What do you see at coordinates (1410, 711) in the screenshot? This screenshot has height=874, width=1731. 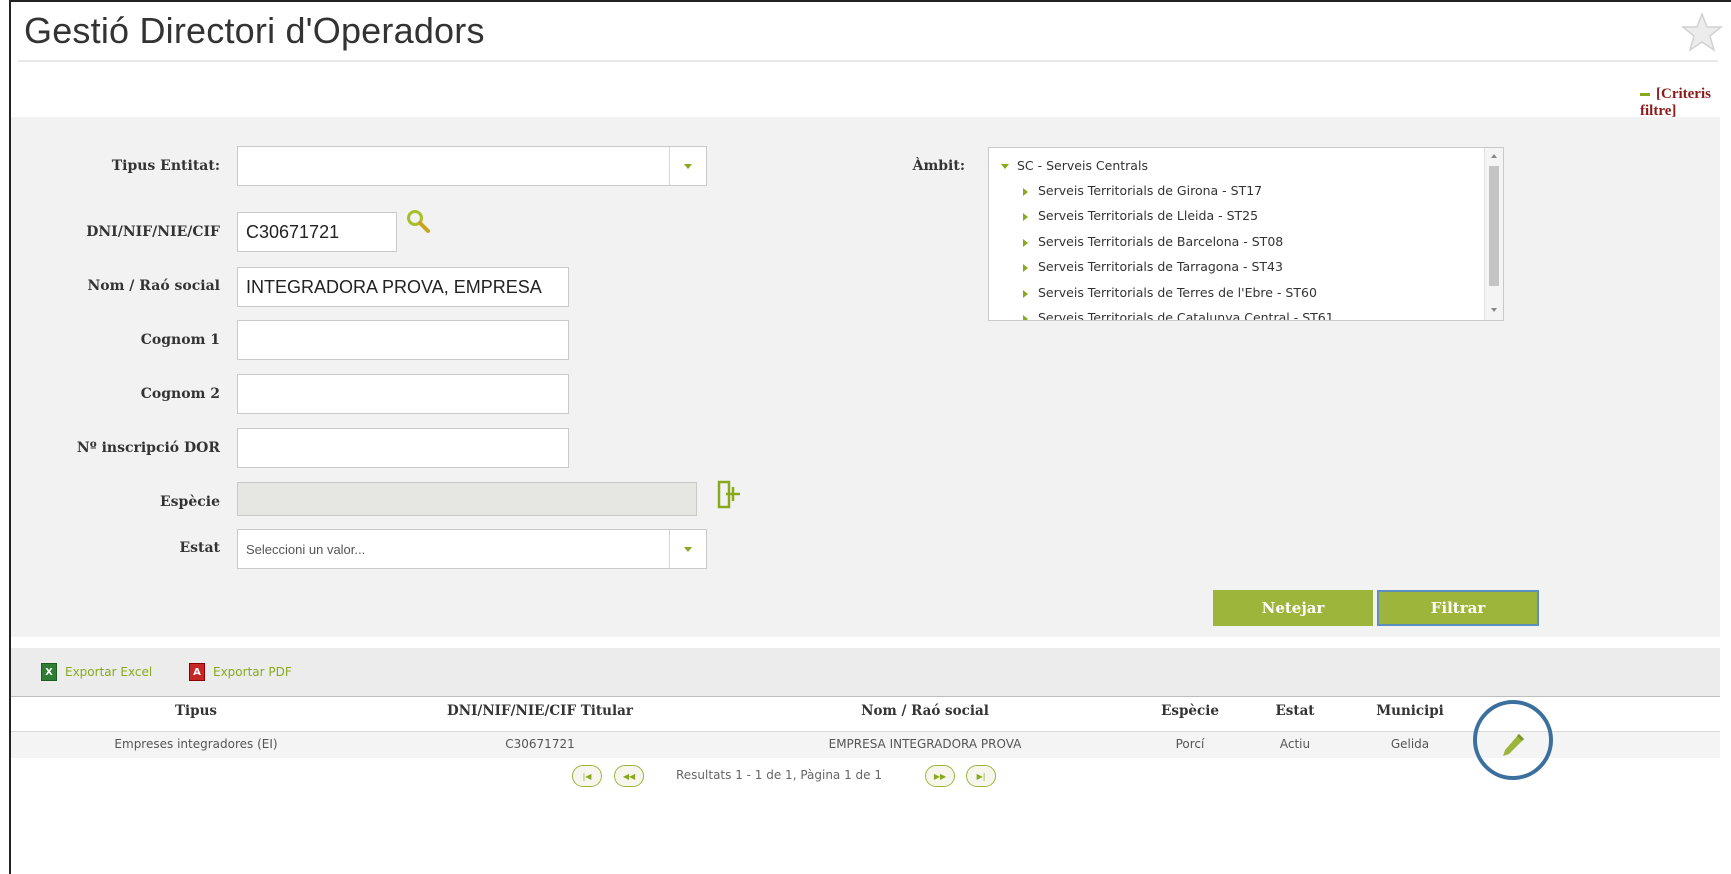 I see `column-header-municipi: Municipi` at bounding box center [1410, 711].